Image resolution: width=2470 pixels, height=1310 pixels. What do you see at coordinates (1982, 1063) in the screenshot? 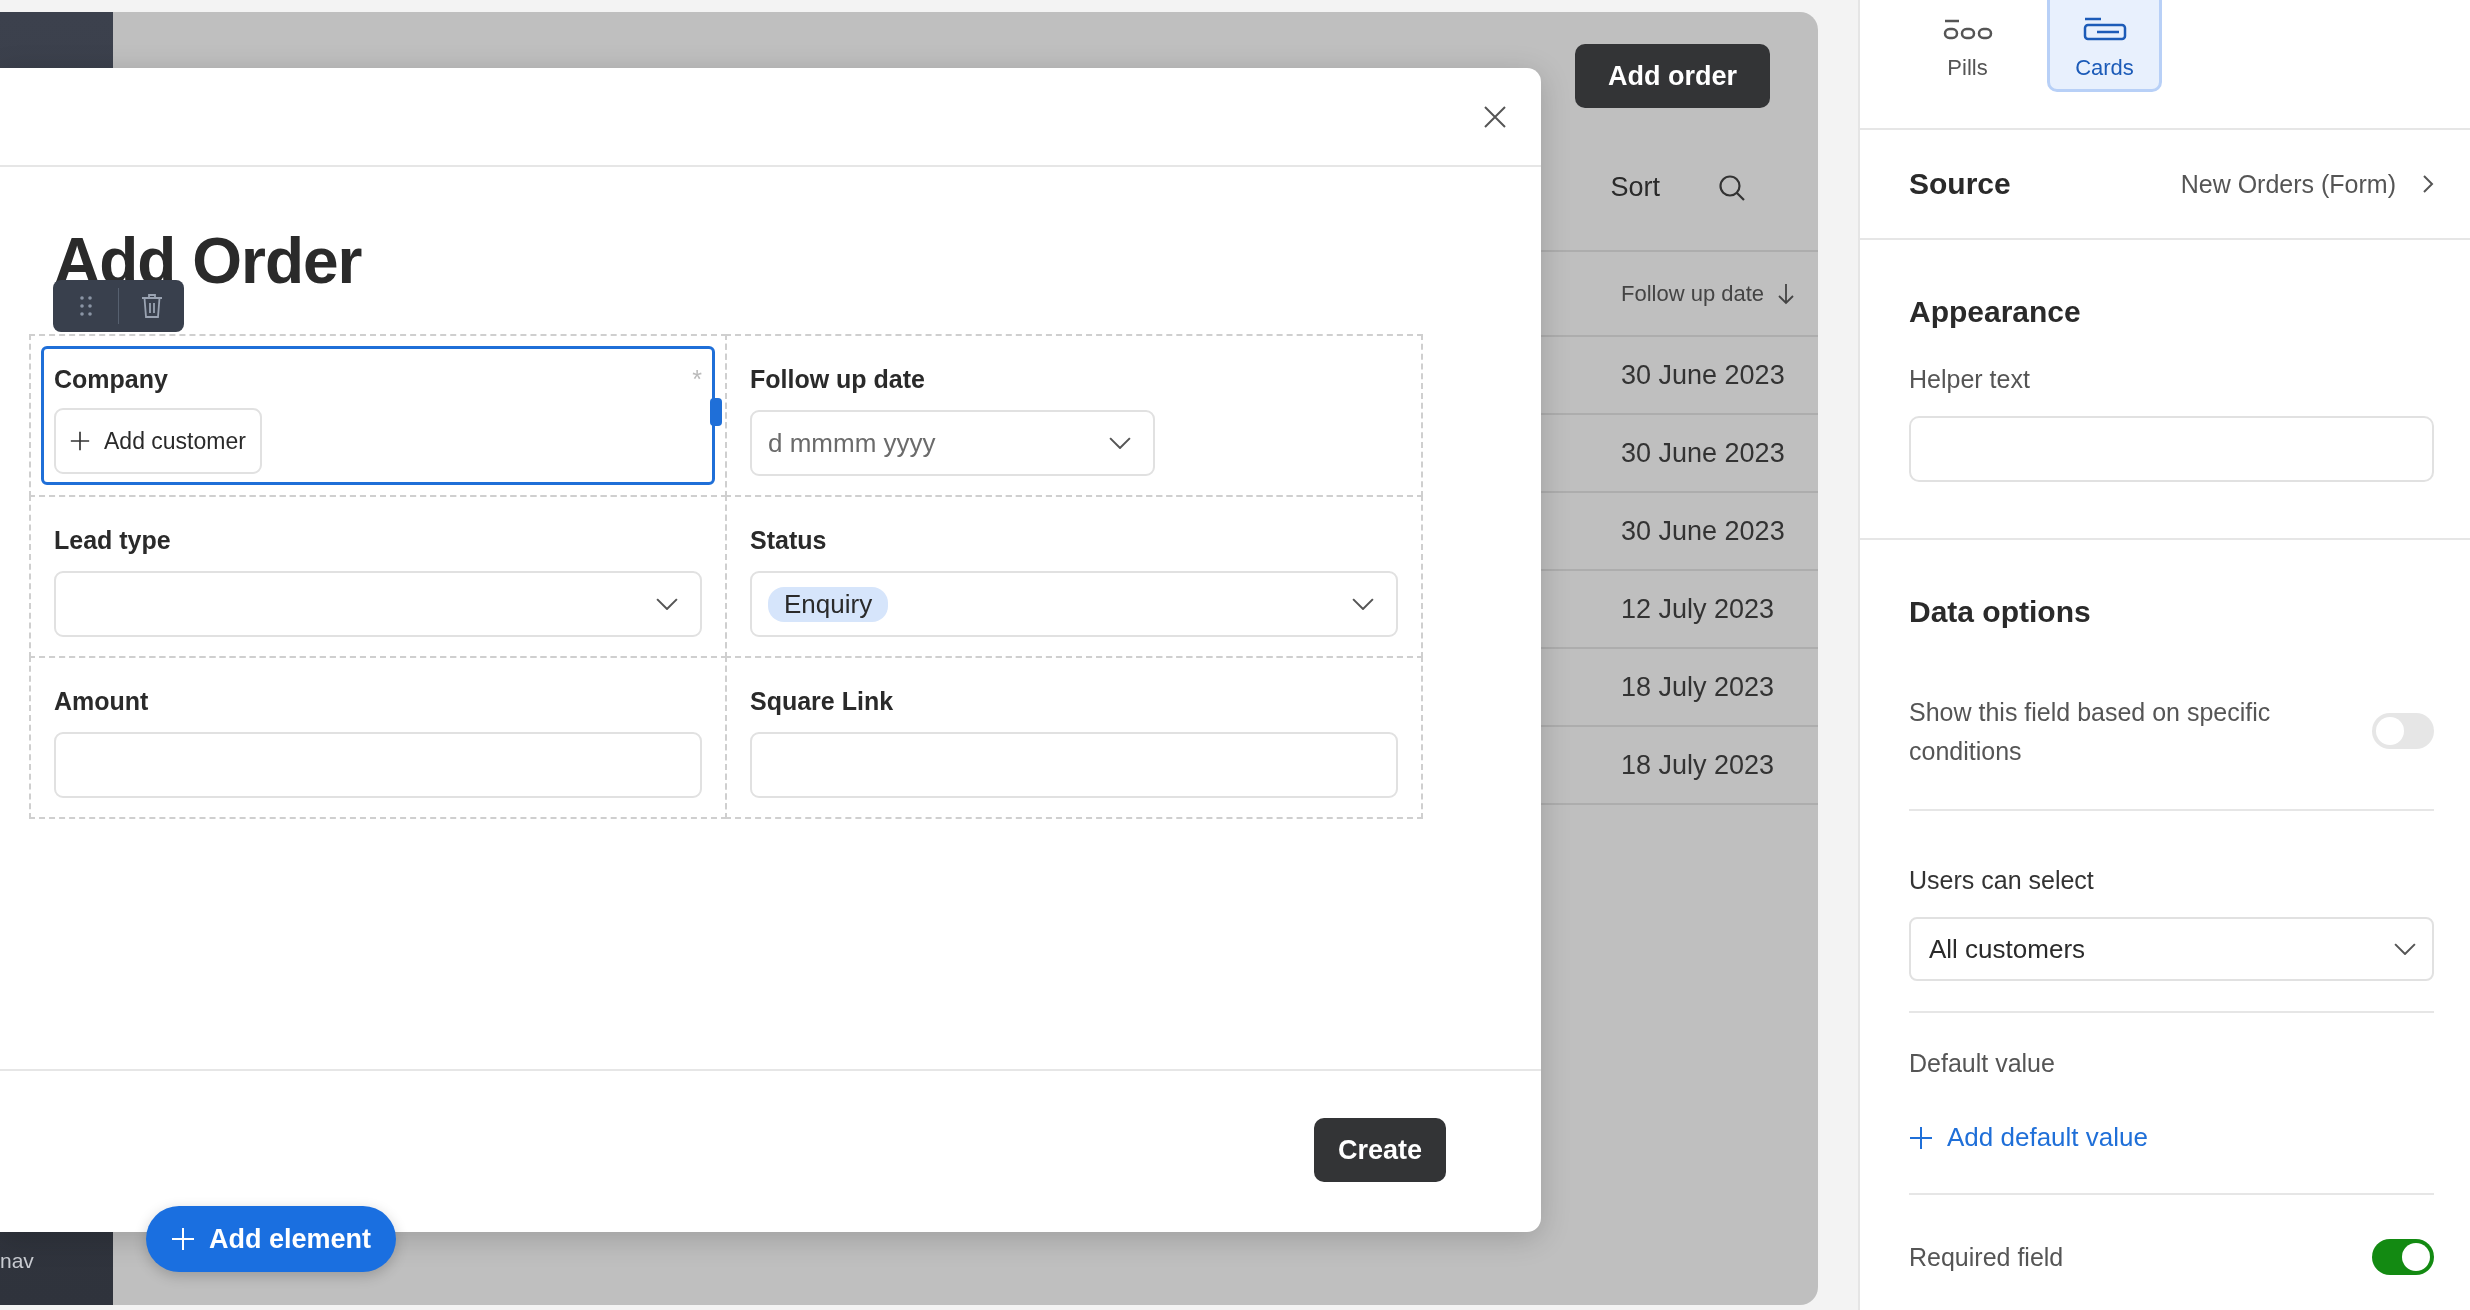
I see `field-label: Default value` at bounding box center [1982, 1063].